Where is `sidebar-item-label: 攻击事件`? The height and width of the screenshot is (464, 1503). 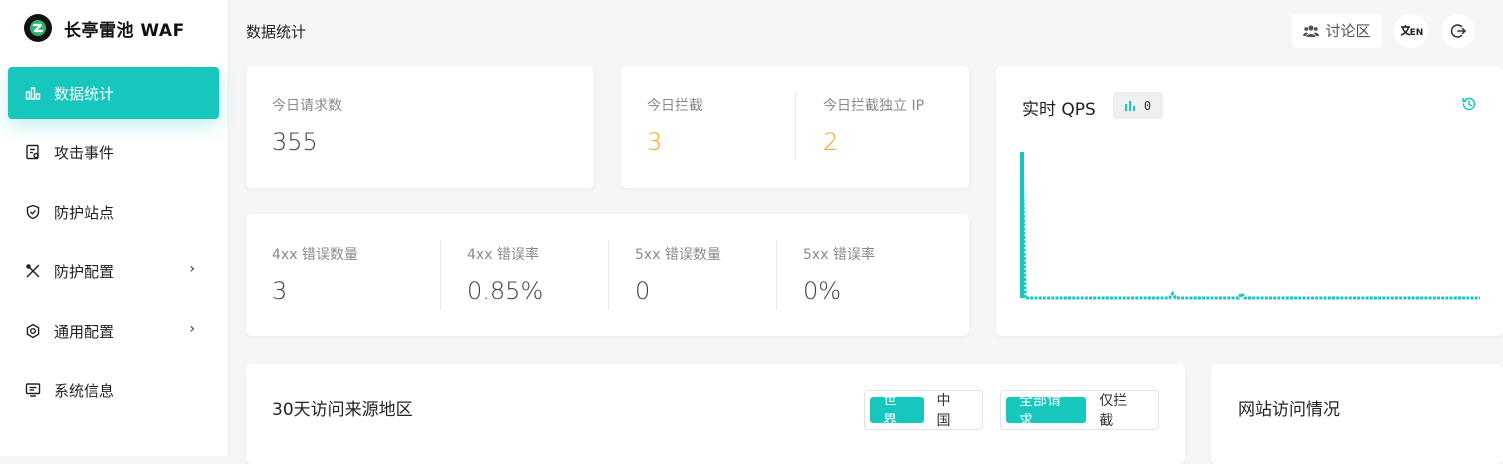
sidebar-item-label: 攻击事件 is located at coordinates (84, 152).